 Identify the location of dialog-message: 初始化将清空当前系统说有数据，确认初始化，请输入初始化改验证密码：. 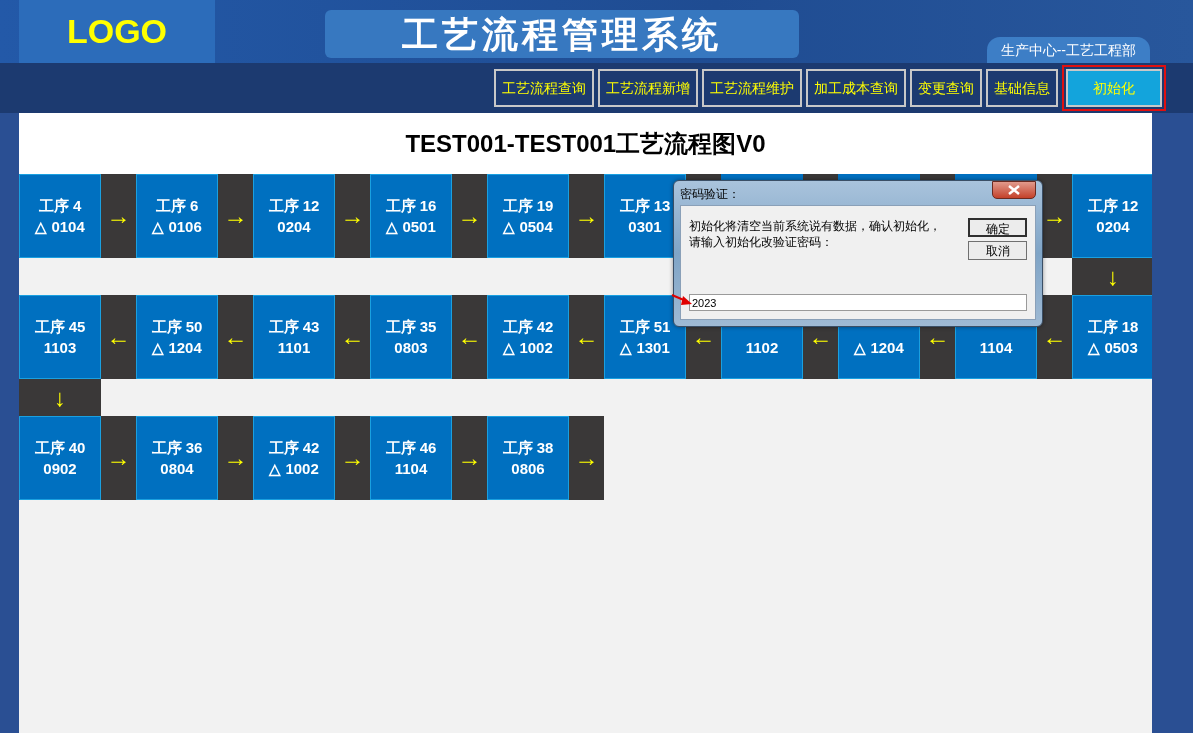
(815, 234).